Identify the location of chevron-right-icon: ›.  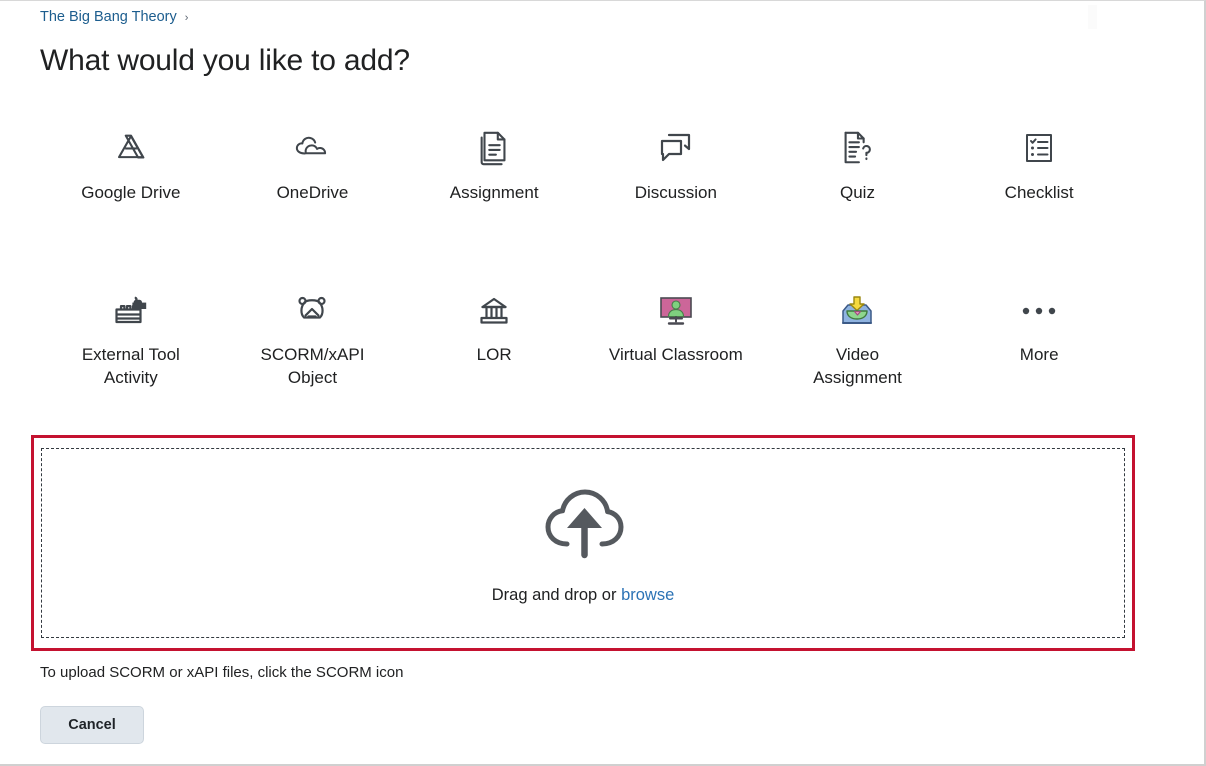
(186, 18).